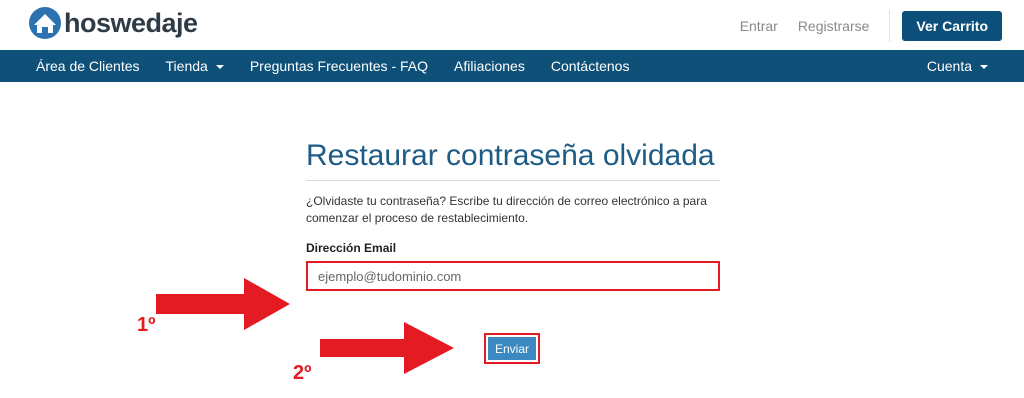  I want to click on nav-item-store: Tienda, so click(195, 66).